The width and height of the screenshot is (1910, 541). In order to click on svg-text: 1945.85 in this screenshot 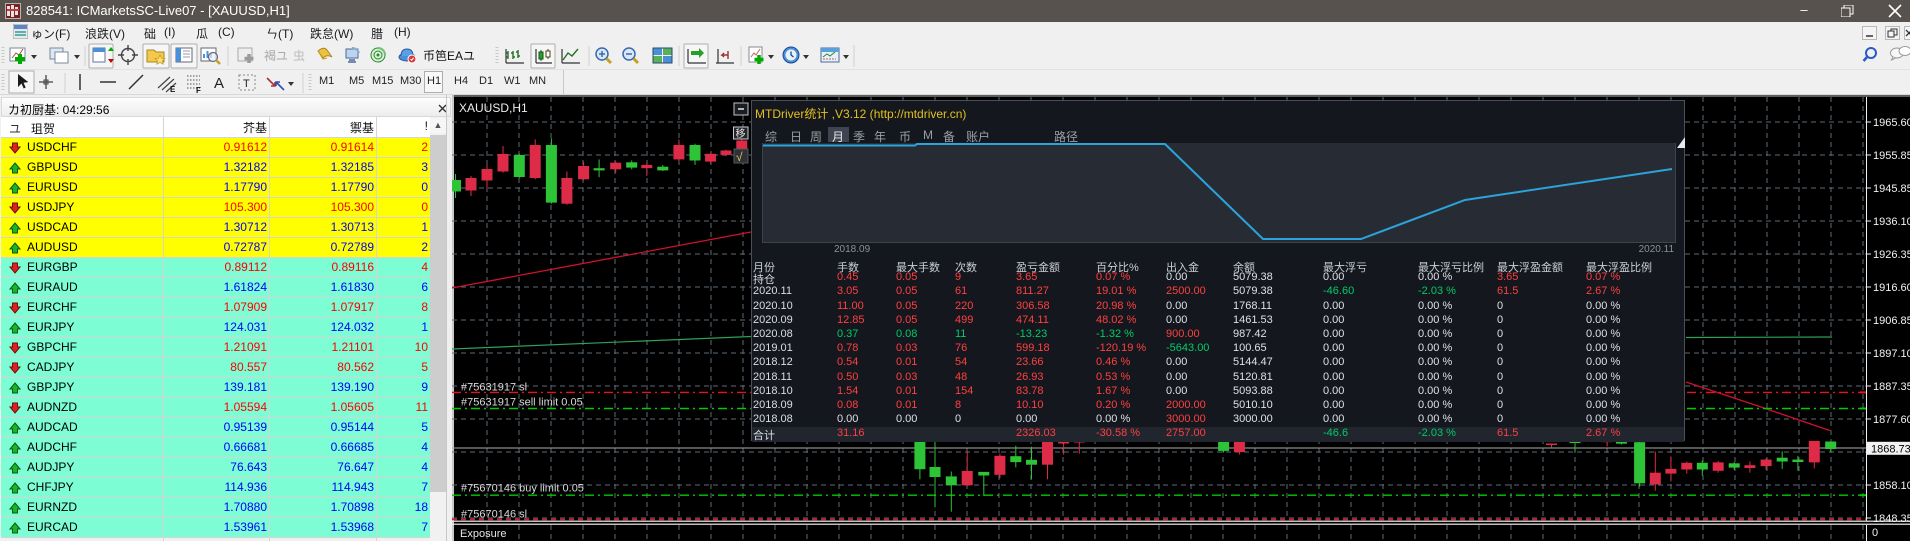, I will do `click(1891, 189)`.